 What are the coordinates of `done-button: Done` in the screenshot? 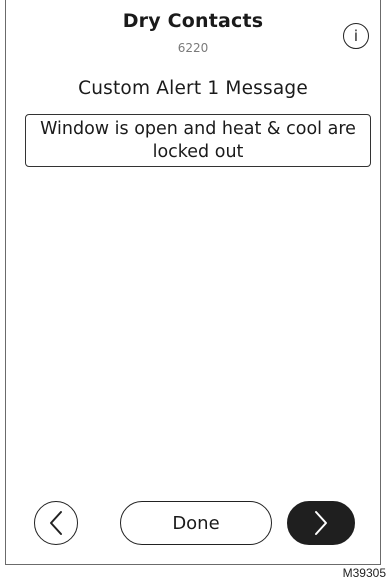 It's located at (196, 523).